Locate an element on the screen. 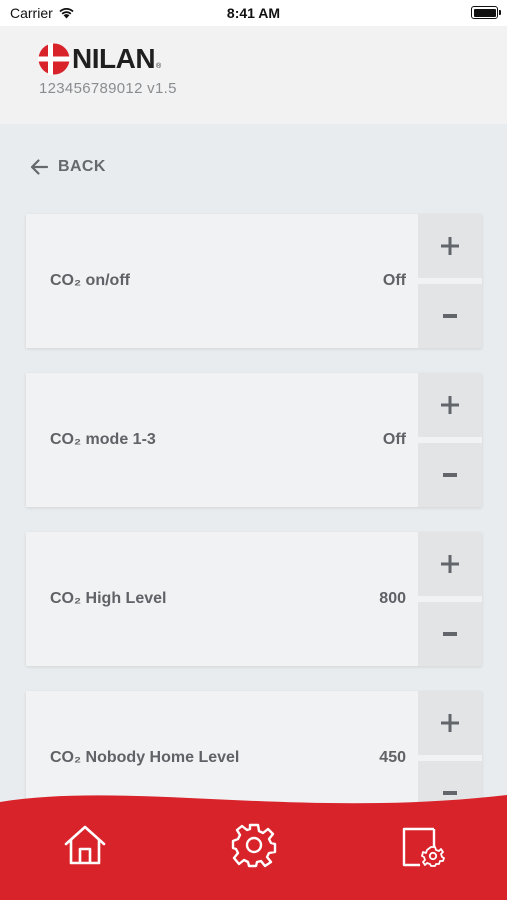 Image resolution: width=507 pixels, height=900 pixels. setting-card-co2-on-off: CO₂ on/off Off is located at coordinates (254, 281).